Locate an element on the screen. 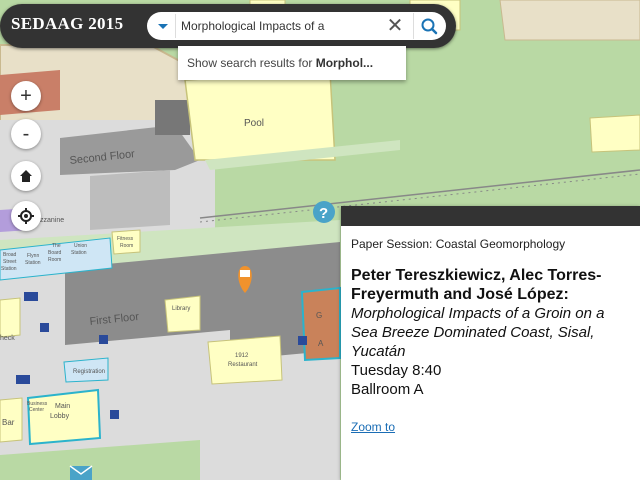 The height and width of the screenshot is (480, 640). search-button is located at coordinates (429, 26).